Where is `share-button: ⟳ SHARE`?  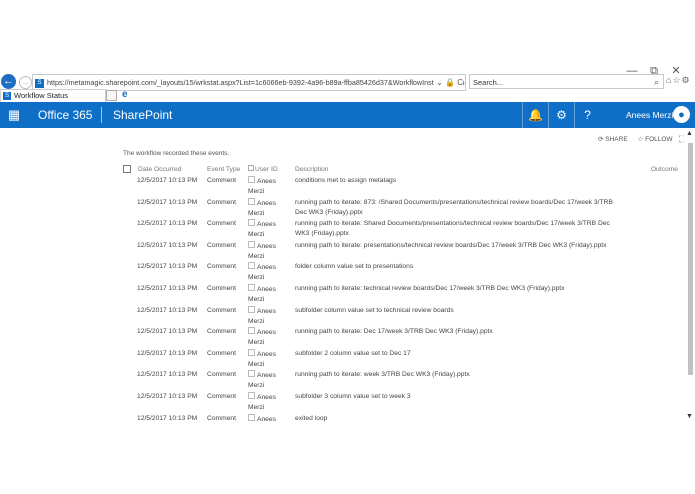 share-button: ⟳ SHARE is located at coordinates (613, 139).